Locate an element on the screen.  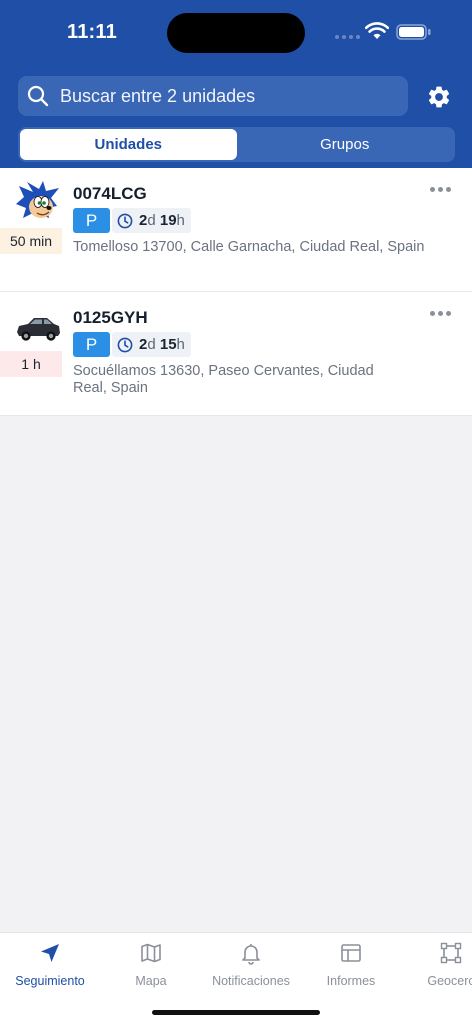
unit-name: 0074LCG is located at coordinates (110, 193).